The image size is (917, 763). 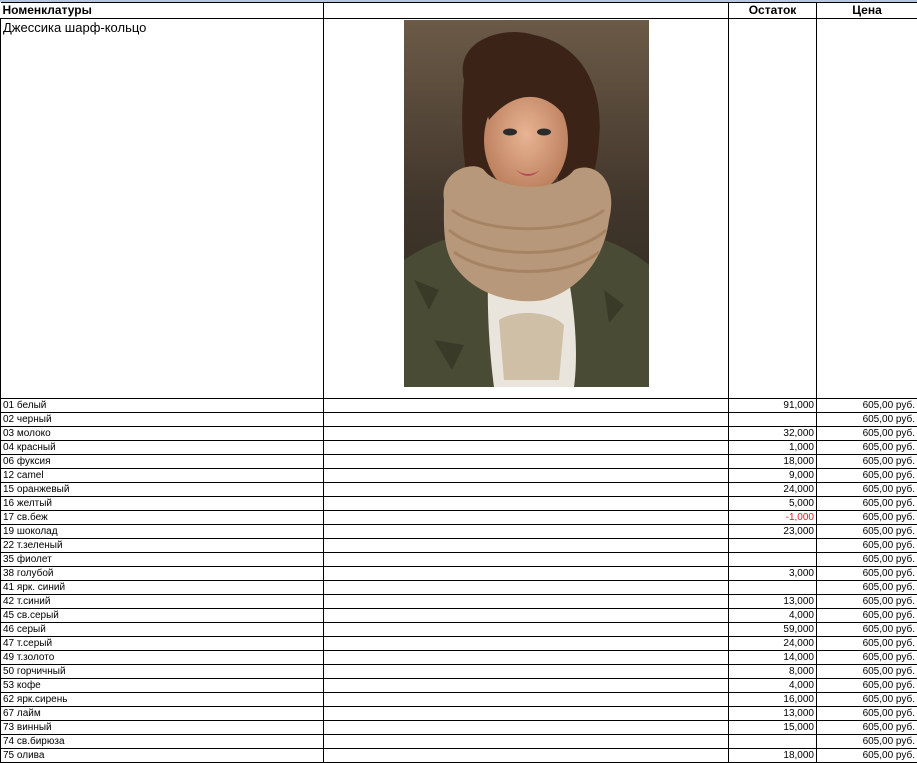 I want to click on table-row: 16 желтый5,000605,00 руб., so click(x=459, y=504).